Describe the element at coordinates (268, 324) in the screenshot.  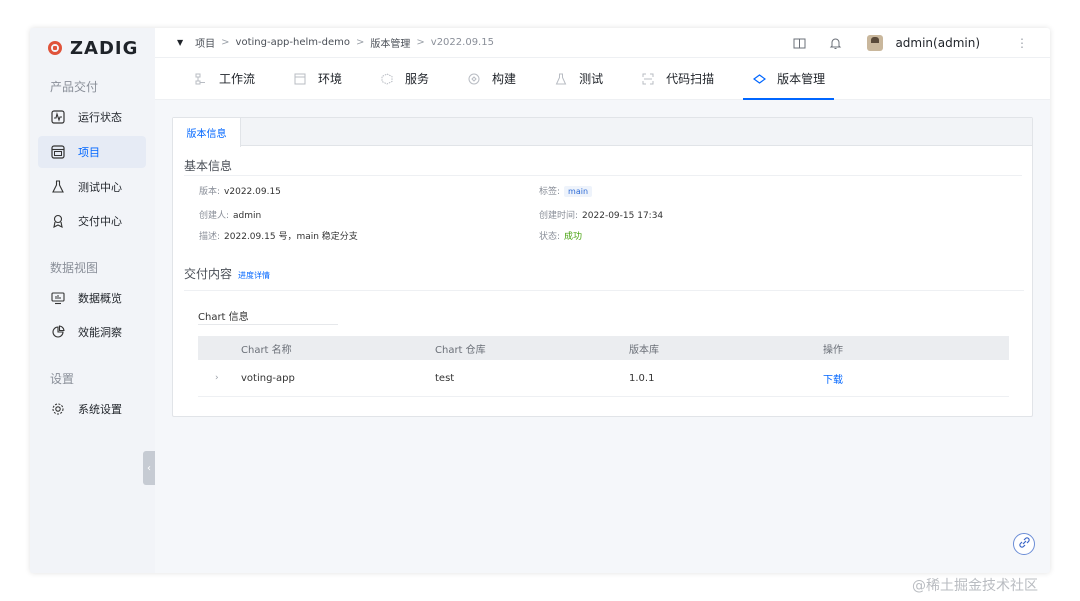
I see `chart-info-underline` at that location.